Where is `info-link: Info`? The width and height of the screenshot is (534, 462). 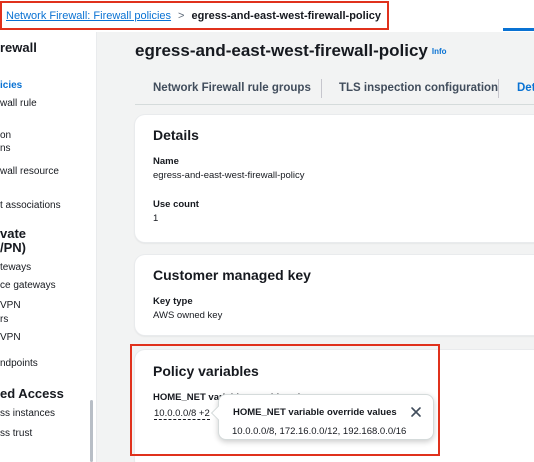
info-link: Info is located at coordinates (439, 51).